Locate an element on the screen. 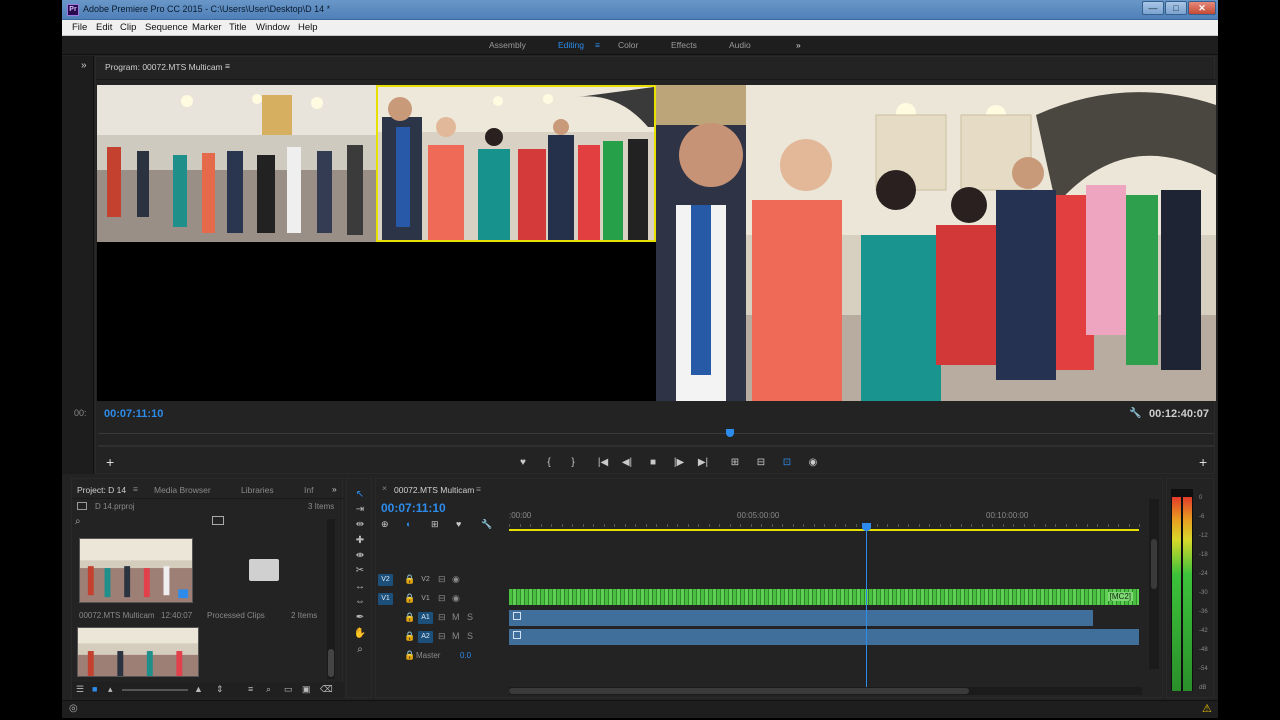  folder-icon is located at coordinates (264, 570).